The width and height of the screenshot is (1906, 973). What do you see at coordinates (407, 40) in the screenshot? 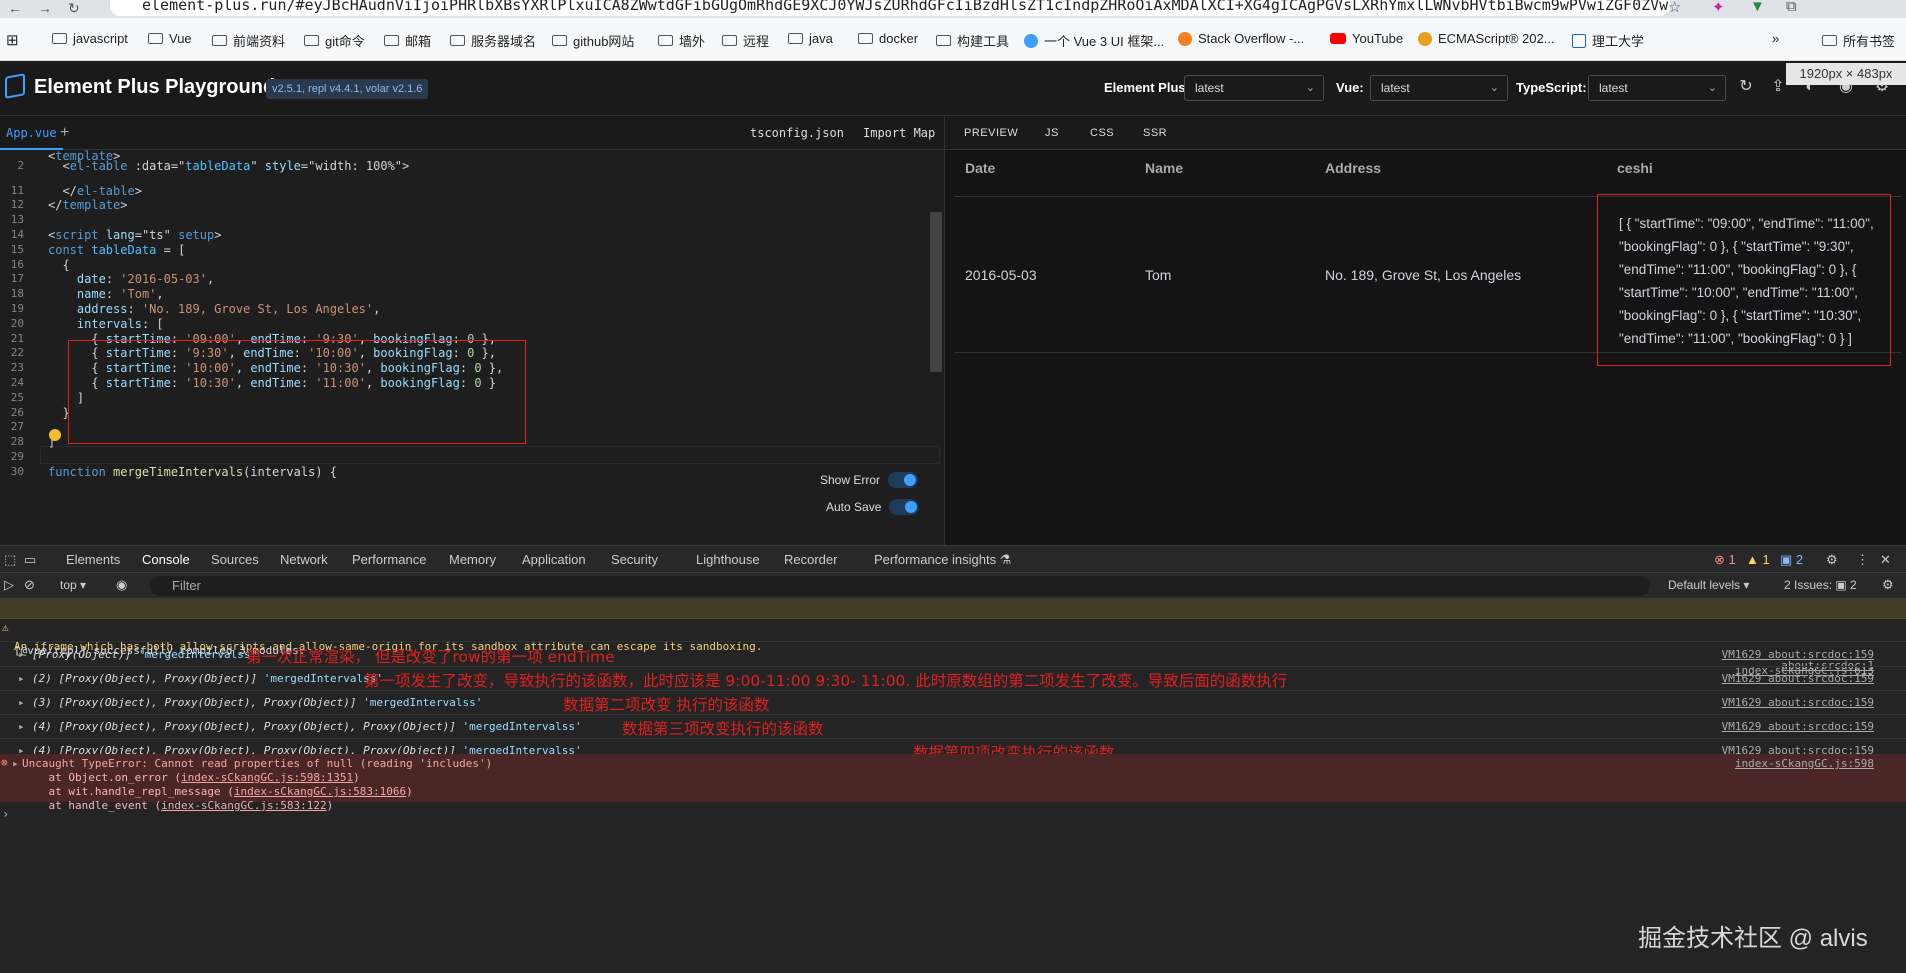
I see `bookmark-folder: 邮箱` at bounding box center [407, 40].